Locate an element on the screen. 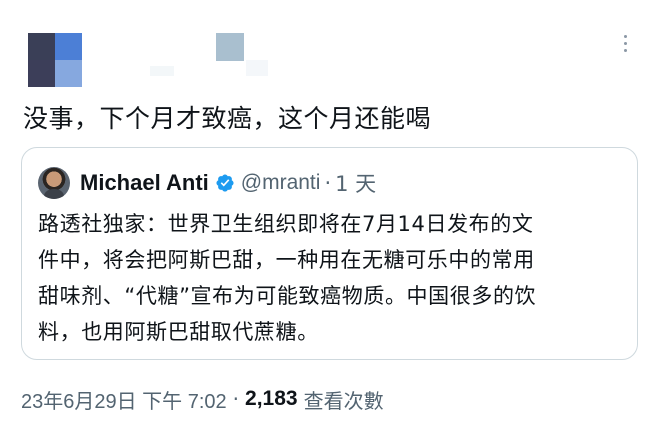  author-avatar is located at coordinates (55, 47).